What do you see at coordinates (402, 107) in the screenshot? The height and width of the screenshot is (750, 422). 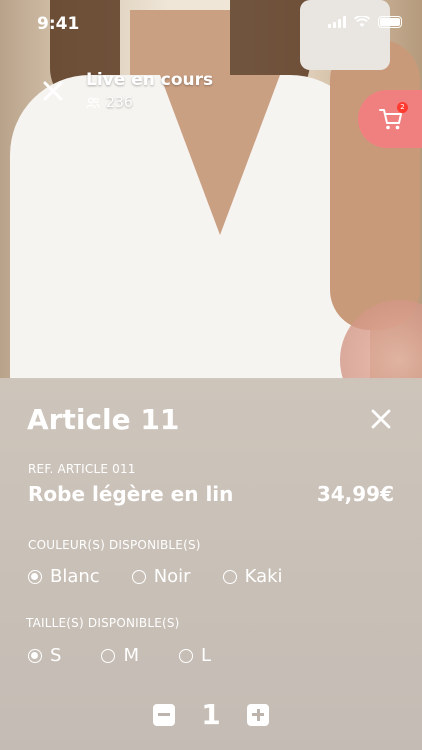 I see `cart-badge: 2` at bounding box center [402, 107].